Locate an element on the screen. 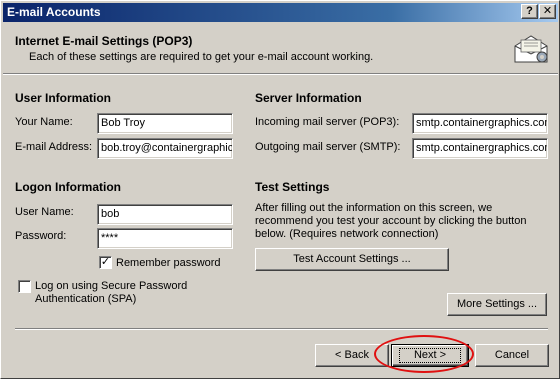 This screenshot has height=379, width=560. highlight-ellipse is located at coordinates (424, 354).